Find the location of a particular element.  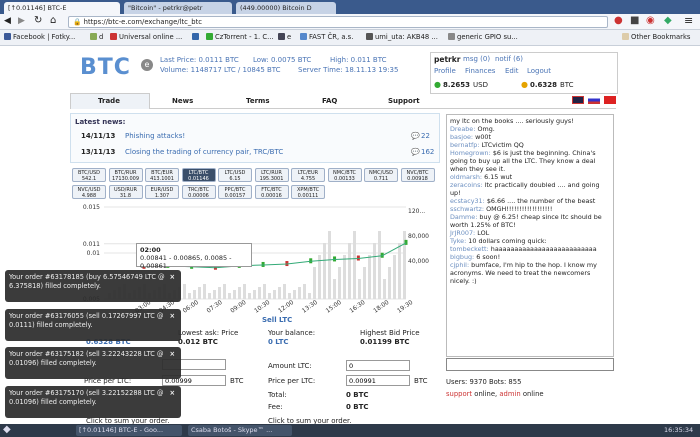

url-input: 🔒 https://btc-e.com/exchange/ltc_btc is located at coordinates (338, 22).